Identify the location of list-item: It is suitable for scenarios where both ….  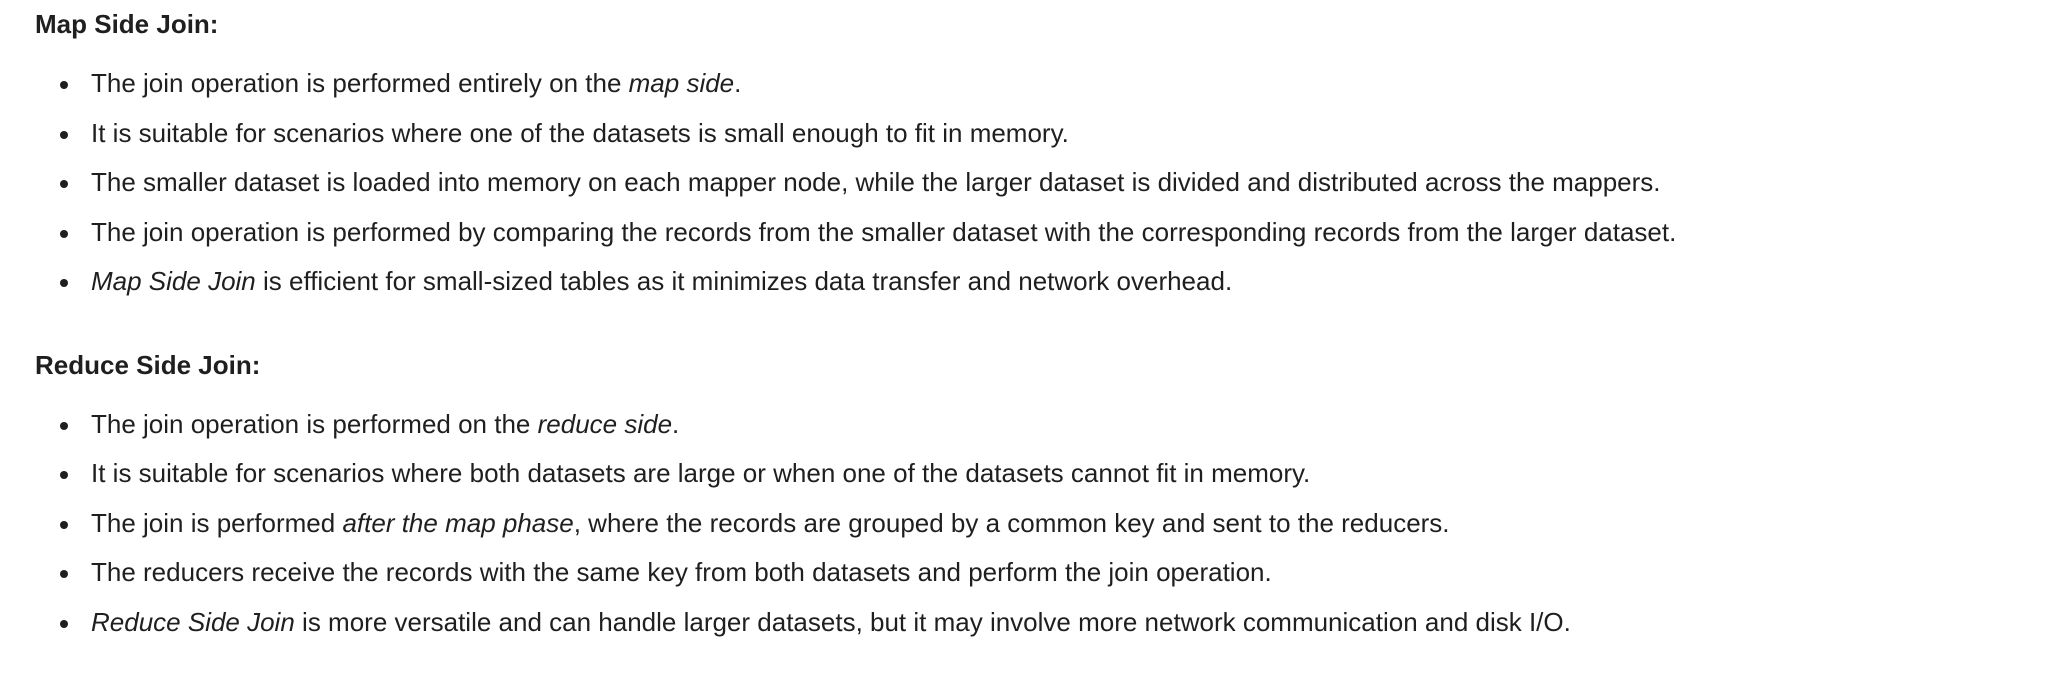
(1051, 482).